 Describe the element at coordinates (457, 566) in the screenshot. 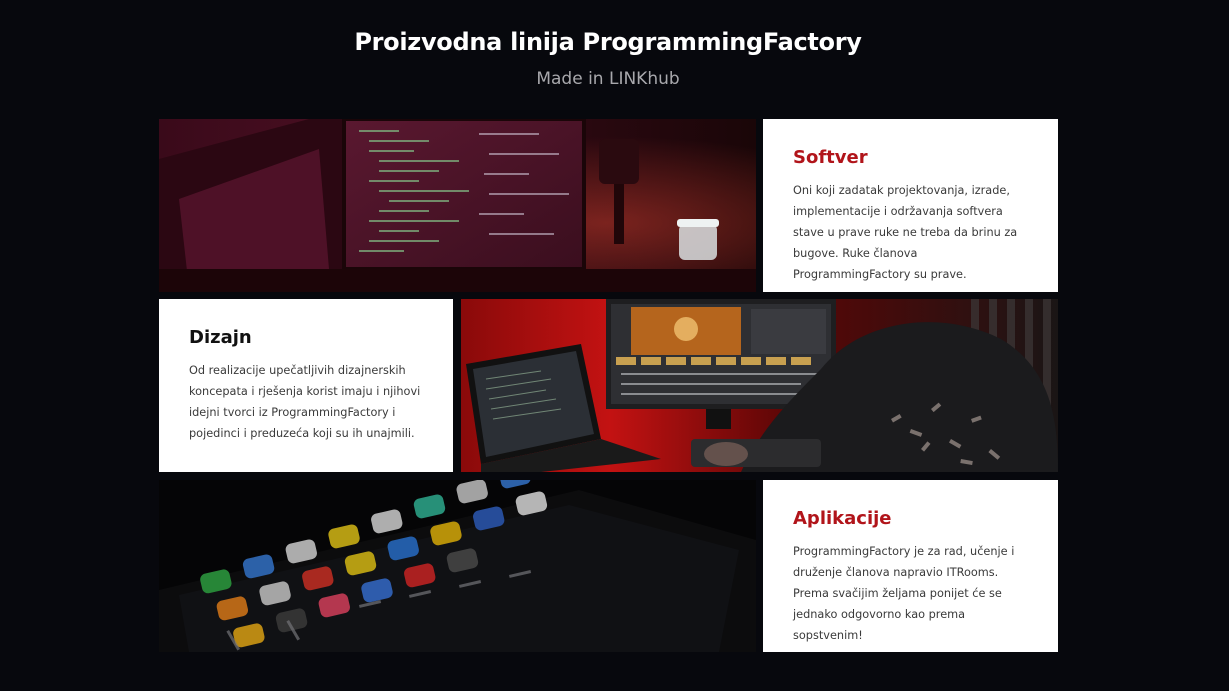

I see `smartphone-apps-image` at that location.